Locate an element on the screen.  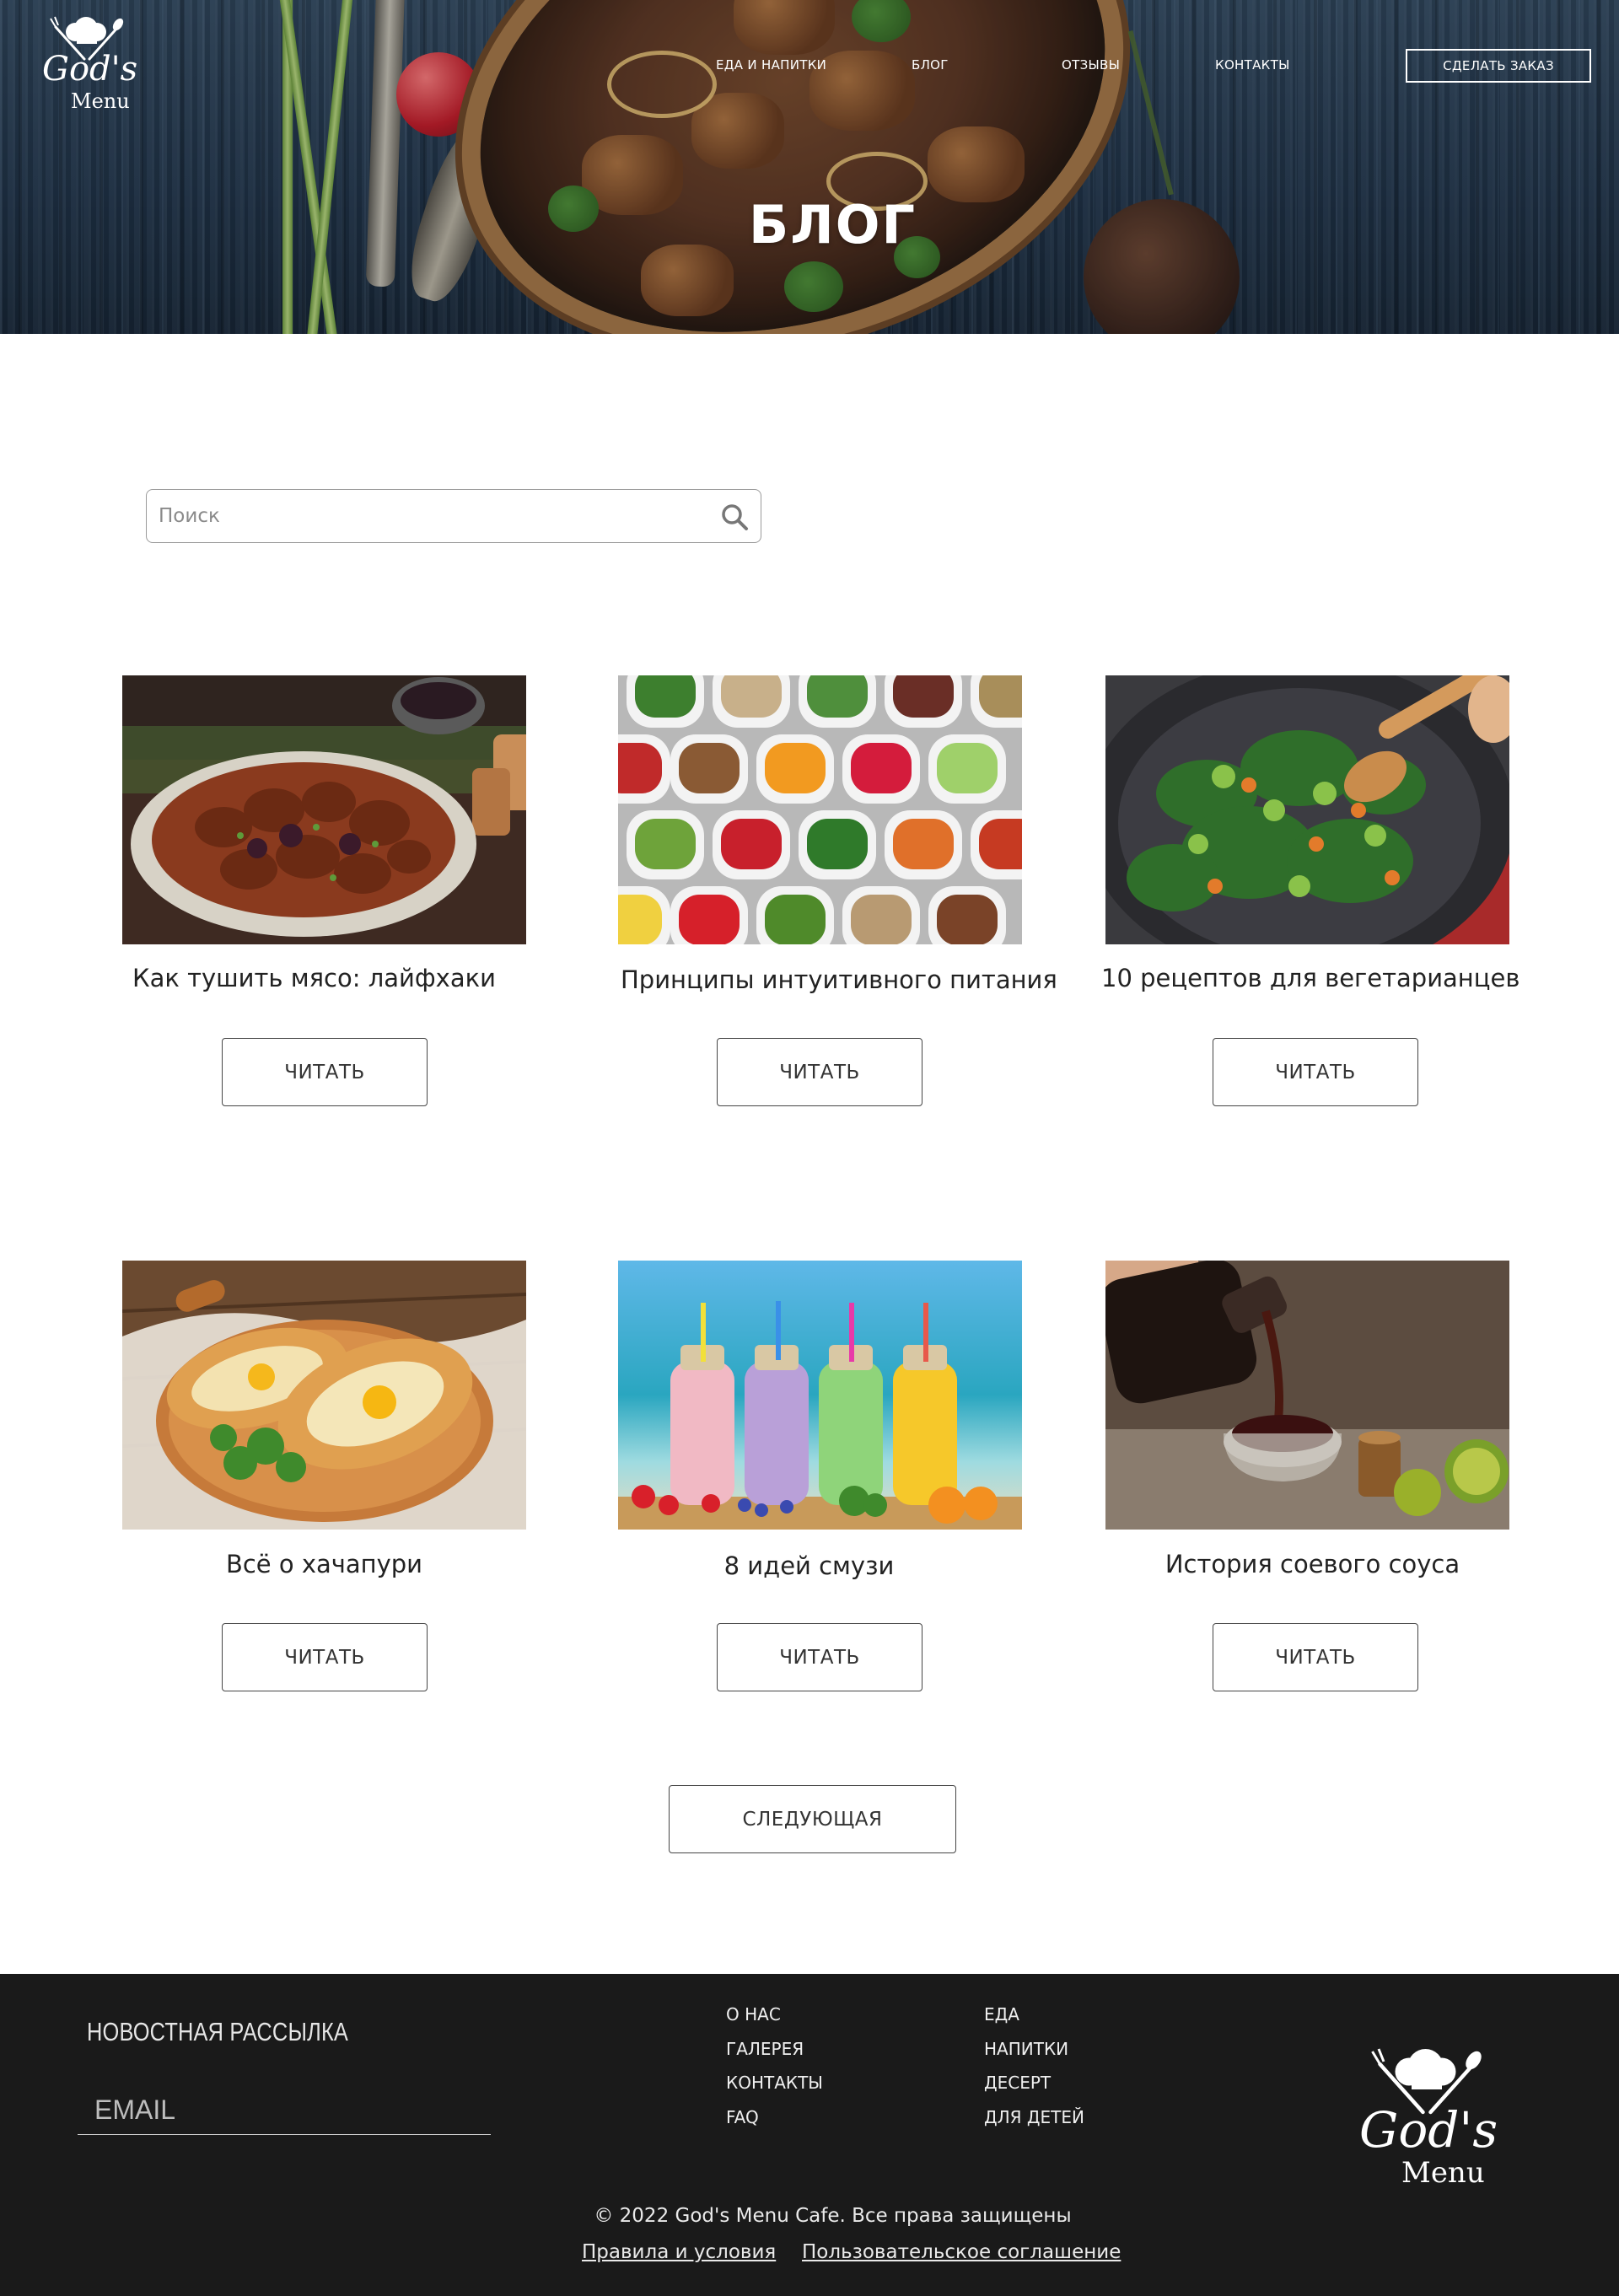
order-button: СДЕЛАТЬ ЗАКАЗ is located at coordinates (1498, 66).